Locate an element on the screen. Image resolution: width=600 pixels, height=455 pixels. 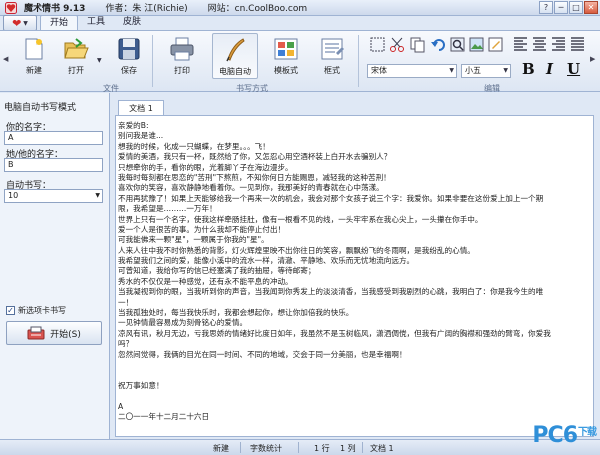
editor-line: 二〇一一年十二月二十六日 is located at coordinates (164, 416).